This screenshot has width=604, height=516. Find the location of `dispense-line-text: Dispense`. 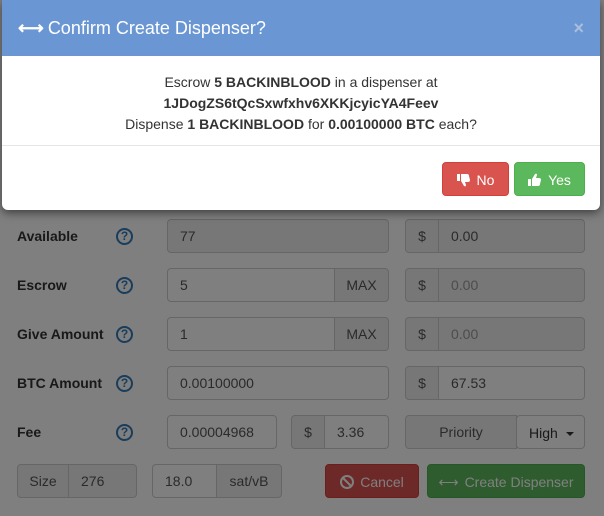

dispense-line-text: Dispense is located at coordinates (156, 124).